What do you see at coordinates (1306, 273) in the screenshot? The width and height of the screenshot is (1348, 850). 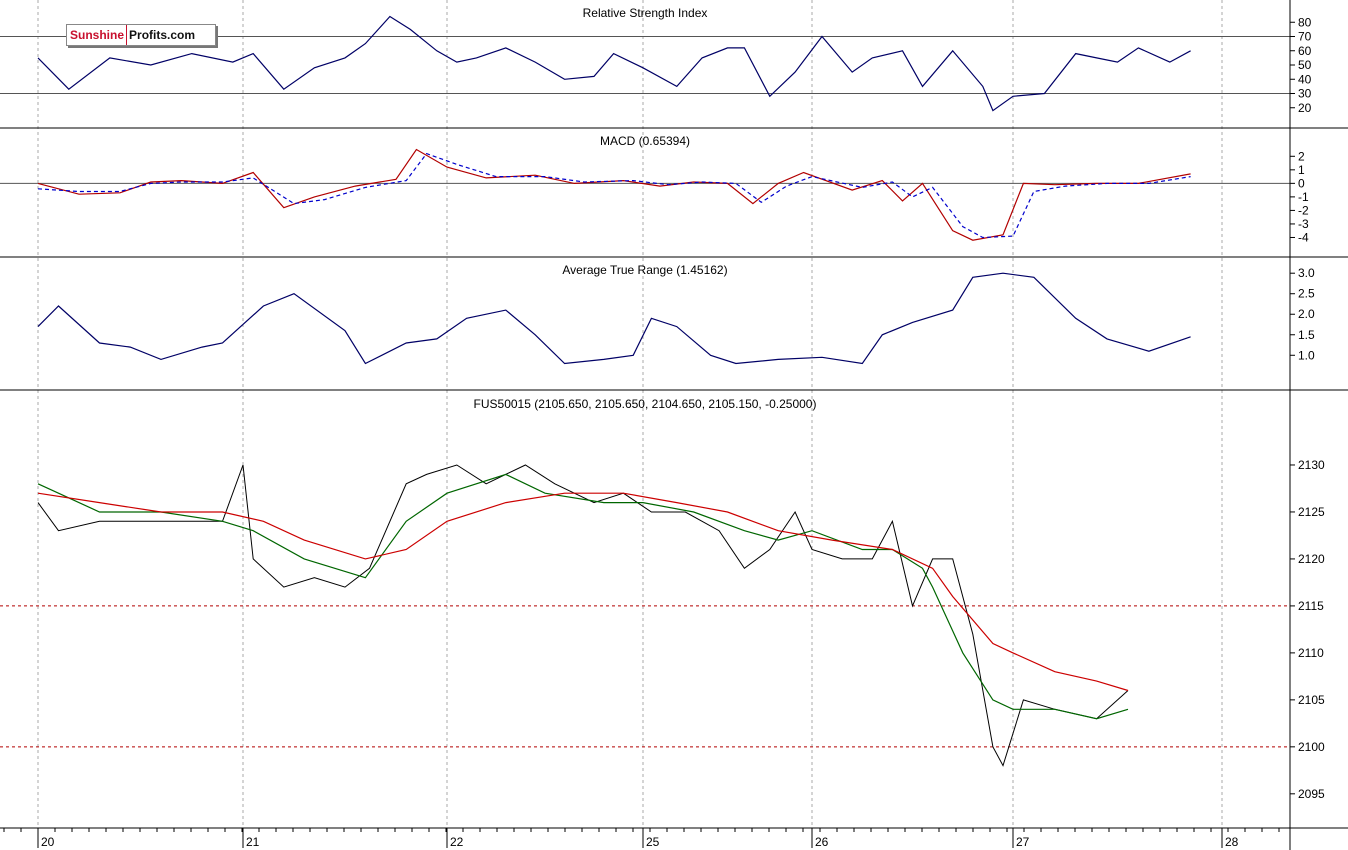 I see `y-tick-label: 3.0` at bounding box center [1306, 273].